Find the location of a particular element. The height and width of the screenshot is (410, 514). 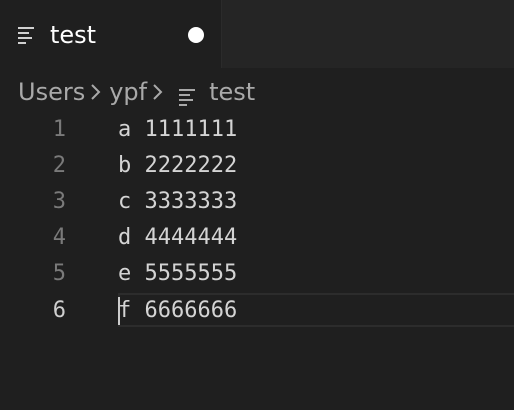

breadcrumb-item-test: test is located at coordinates (232, 92).